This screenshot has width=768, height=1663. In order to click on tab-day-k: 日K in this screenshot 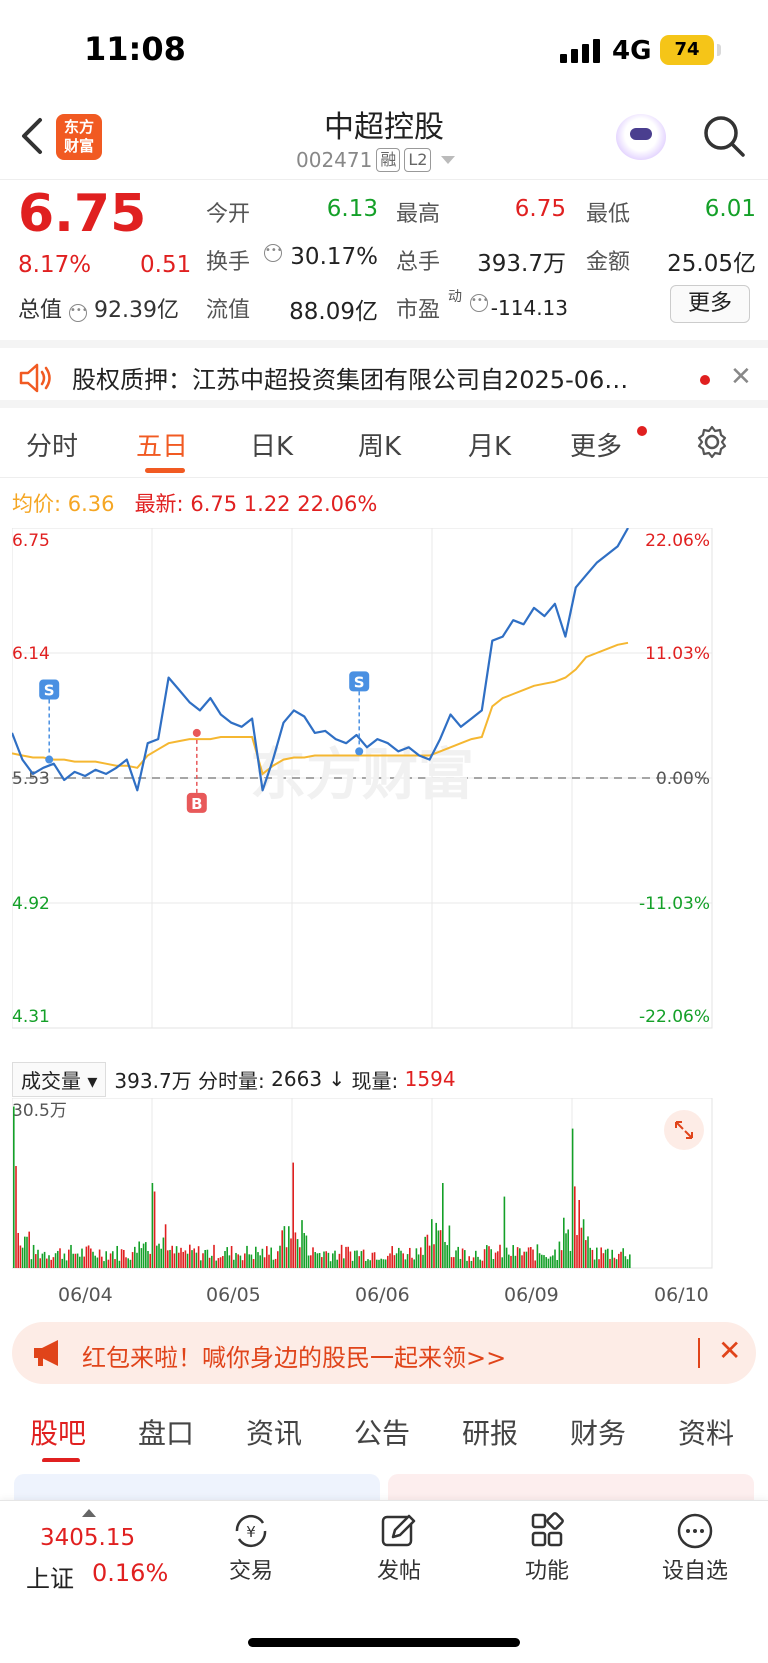, I will do `click(271, 444)`.